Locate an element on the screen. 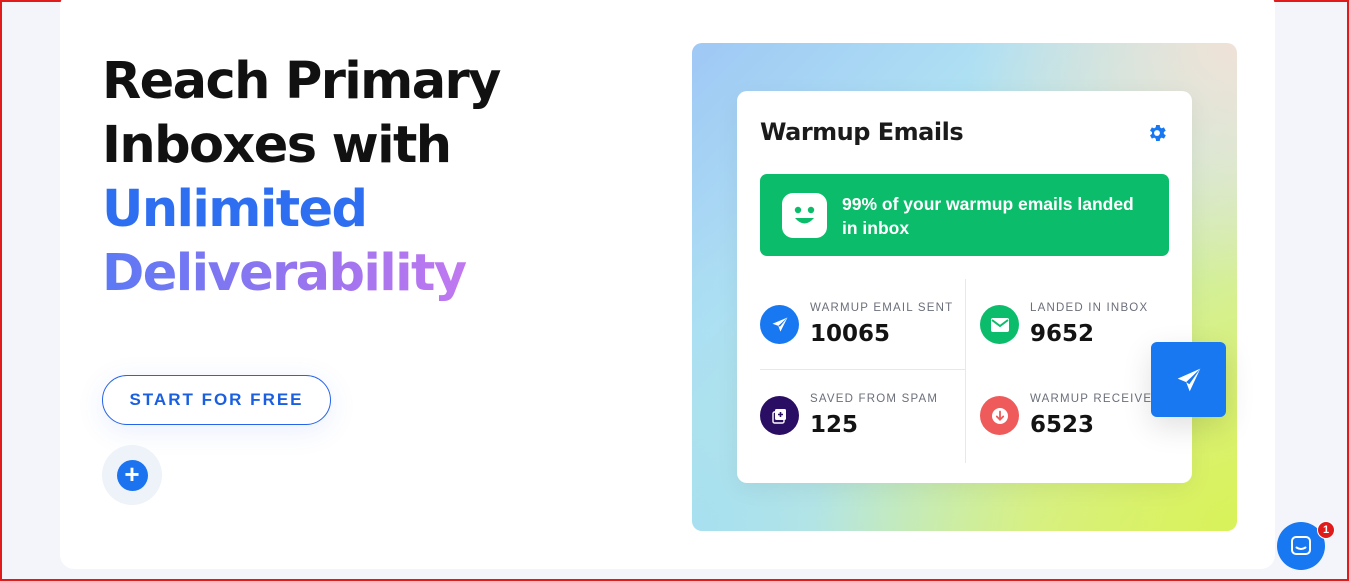 The height and width of the screenshot is (581, 1349). headline-line-1: Reach Primary is located at coordinates (301, 81).